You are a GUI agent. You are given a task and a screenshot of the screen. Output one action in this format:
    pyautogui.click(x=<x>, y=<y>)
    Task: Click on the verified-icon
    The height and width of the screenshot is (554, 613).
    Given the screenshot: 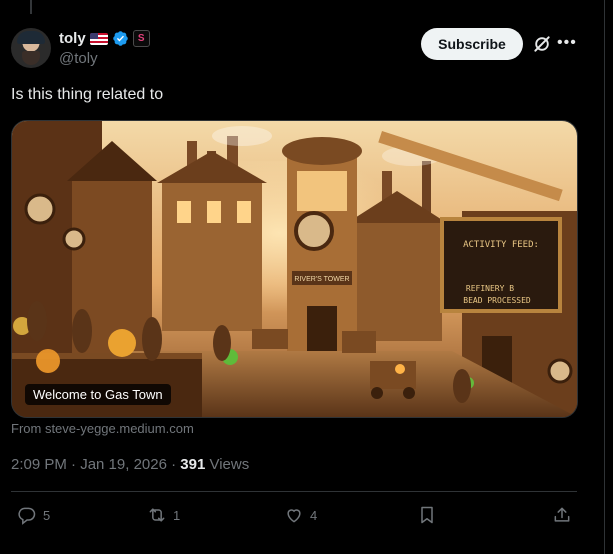 What is the action you would take?
    pyautogui.click(x=120, y=38)
    